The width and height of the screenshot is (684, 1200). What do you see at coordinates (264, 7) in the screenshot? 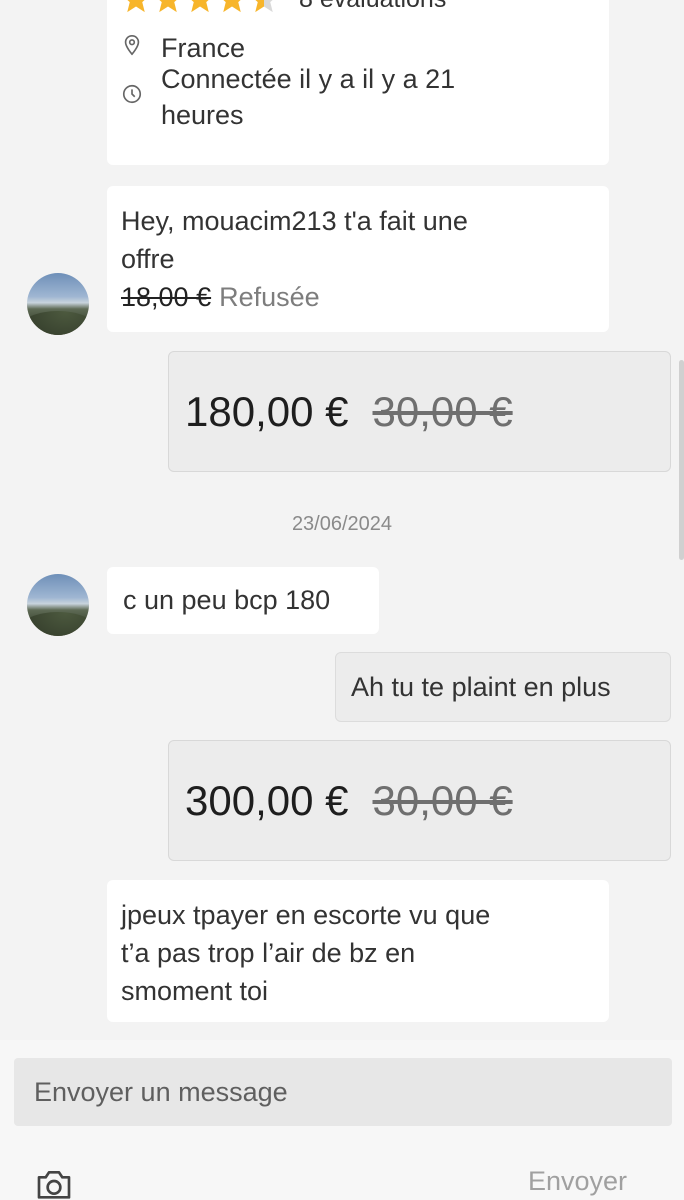
I see `half-star-icon` at bounding box center [264, 7].